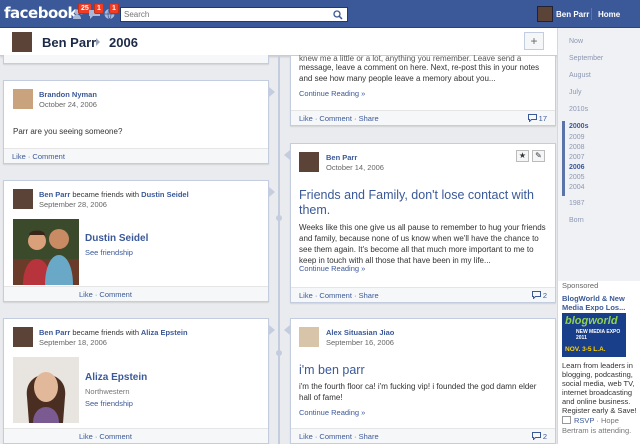 The height and width of the screenshot is (444, 640). I want to click on post-footer, so click(136, 59).